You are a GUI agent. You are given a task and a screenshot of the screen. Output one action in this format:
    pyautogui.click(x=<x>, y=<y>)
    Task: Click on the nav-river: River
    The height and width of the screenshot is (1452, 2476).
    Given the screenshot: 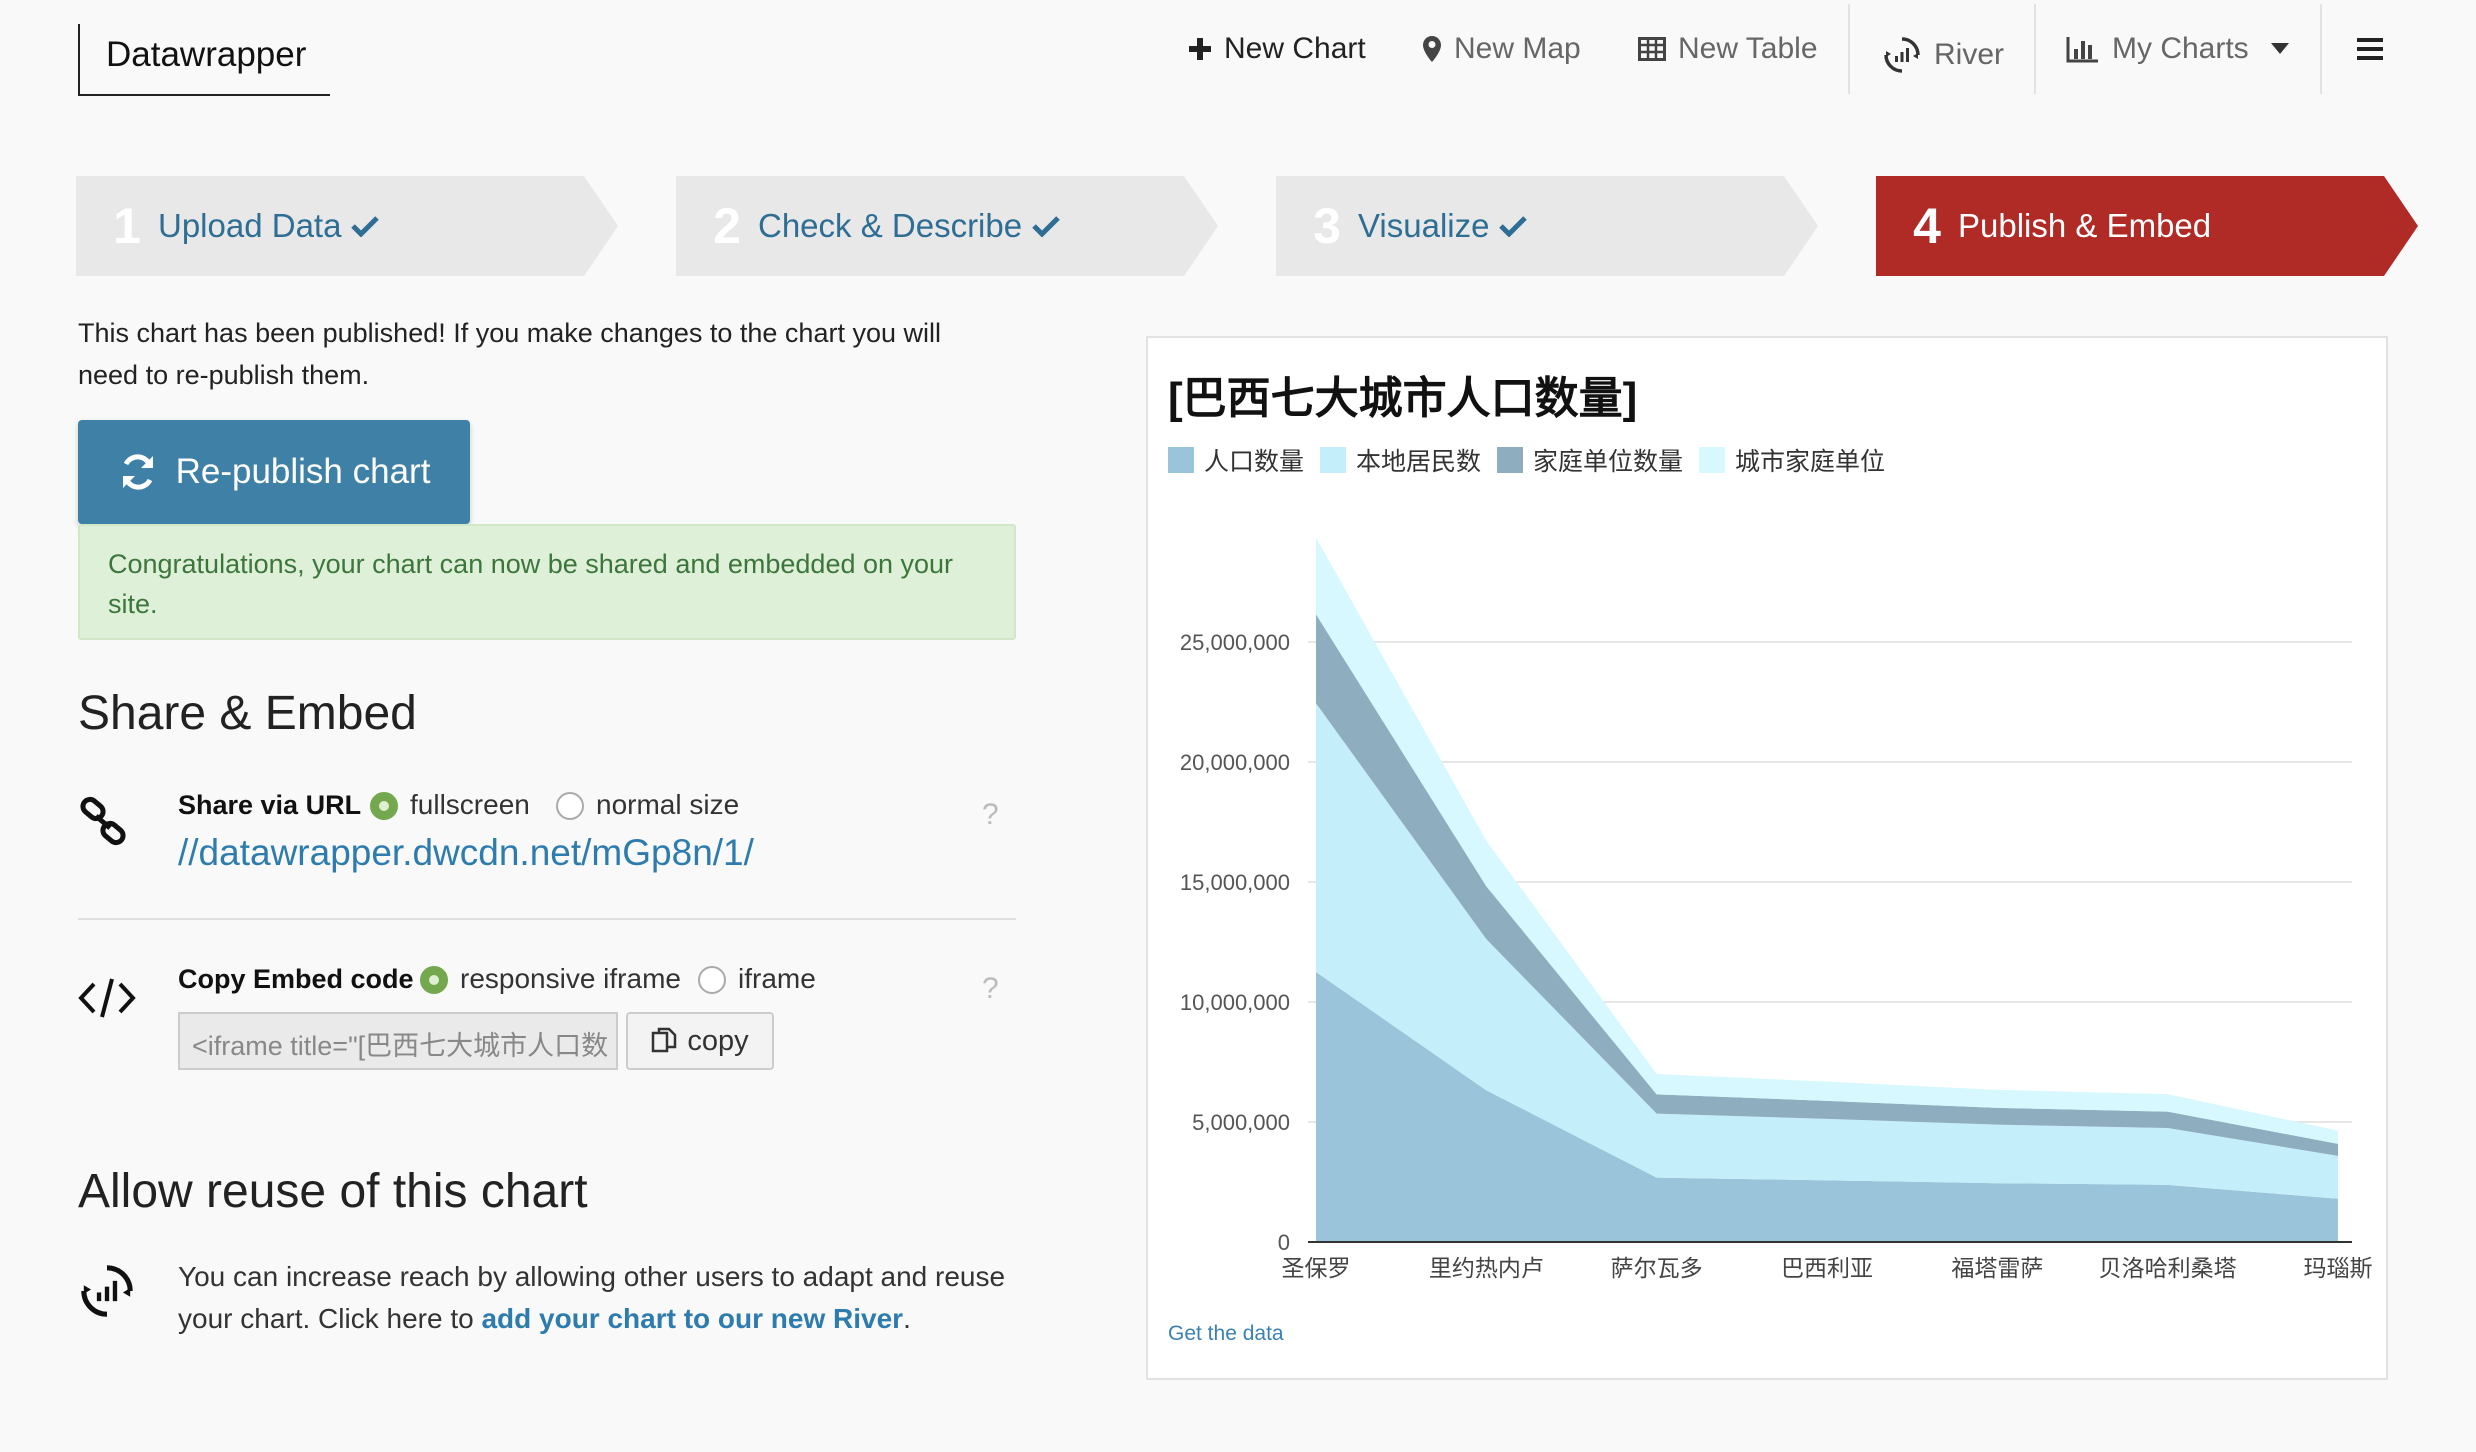 What is the action you would take?
    pyautogui.click(x=1943, y=55)
    